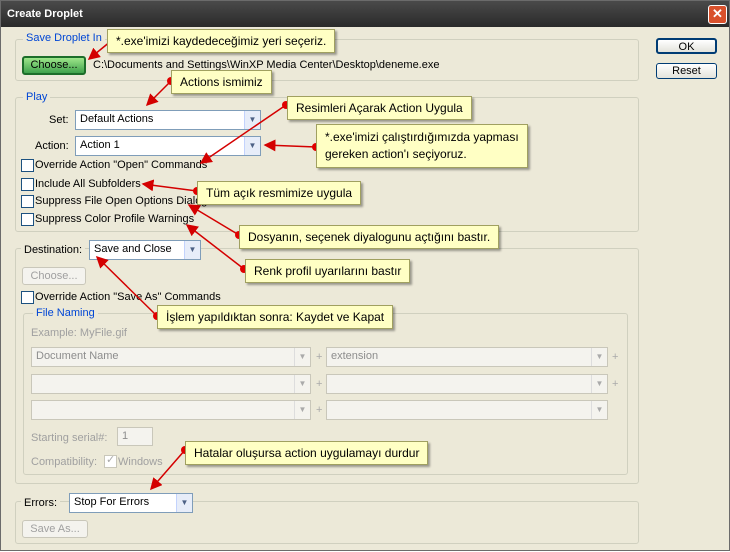 The width and height of the screenshot is (730, 552). I want to click on title-bar: Create Droplet ✕, so click(365, 14).